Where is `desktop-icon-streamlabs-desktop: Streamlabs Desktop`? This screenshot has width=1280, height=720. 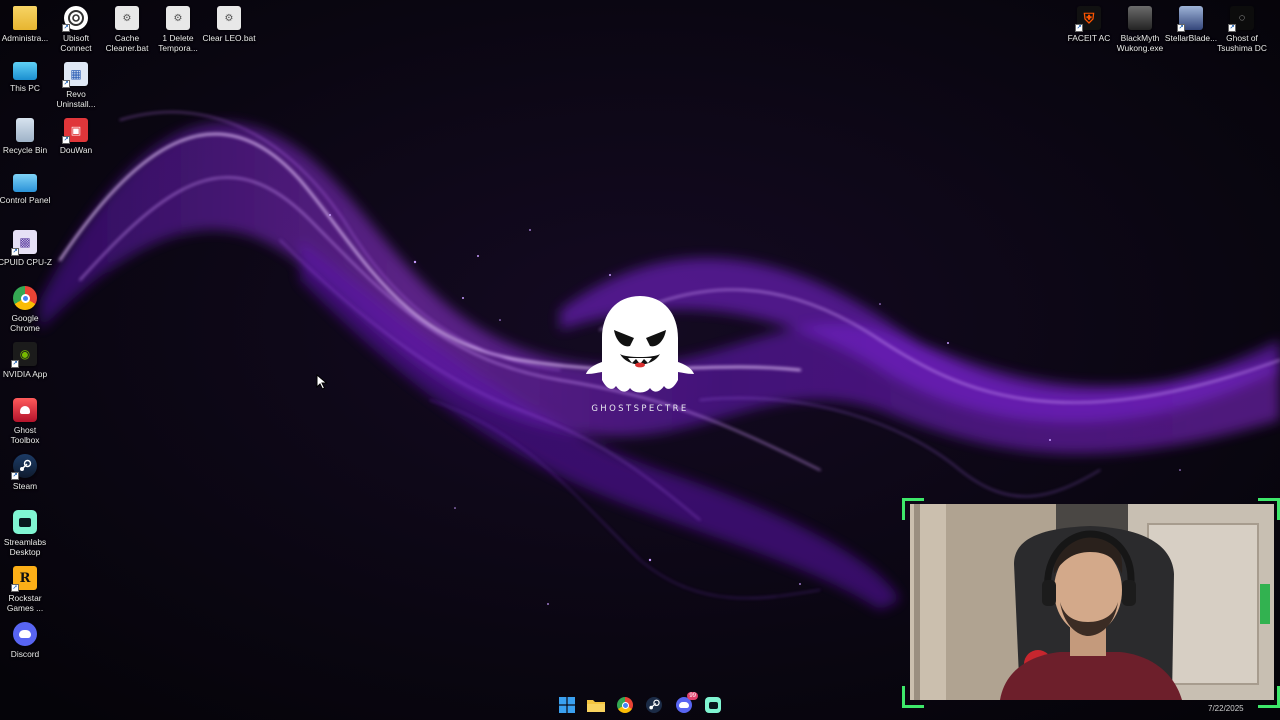 desktop-icon-streamlabs-desktop: Streamlabs Desktop is located at coordinates (25, 533).